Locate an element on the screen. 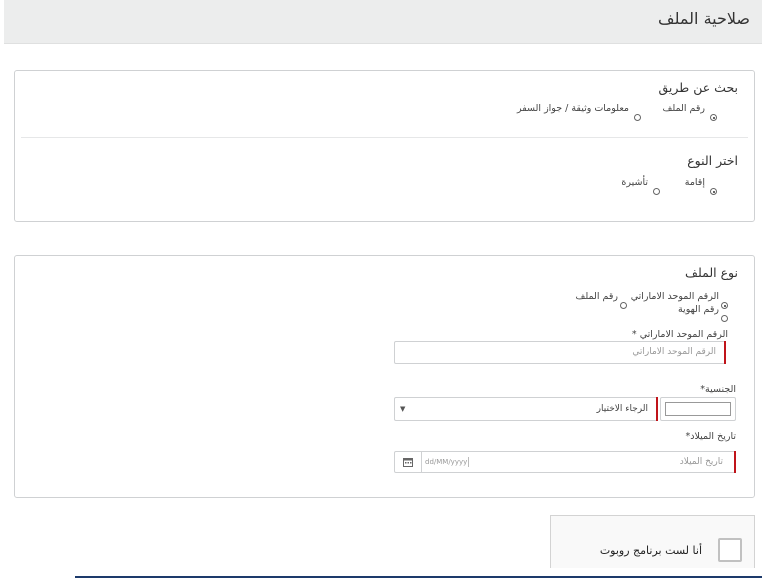 The image size is (762, 578). dob-label: تاريخ الميلاد* is located at coordinates (710, 436).